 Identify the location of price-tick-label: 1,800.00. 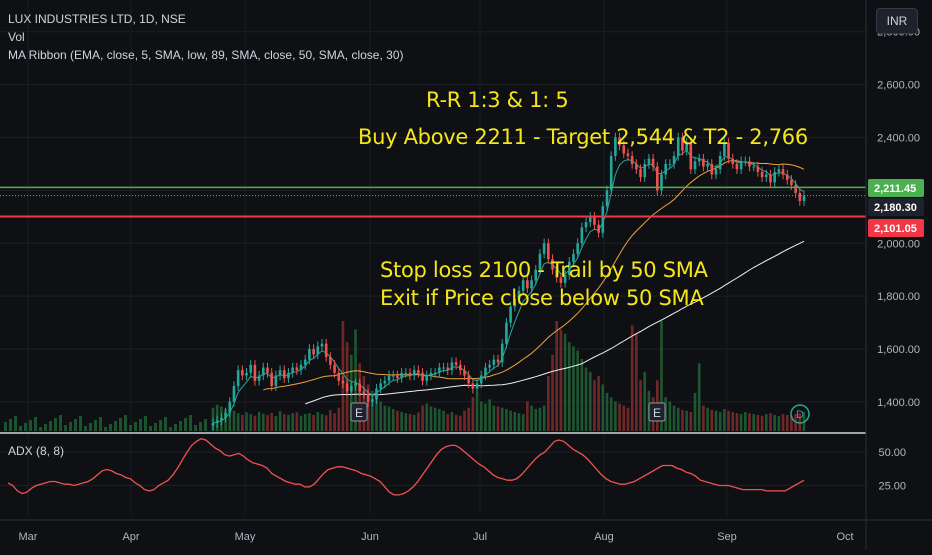
(898, 297).